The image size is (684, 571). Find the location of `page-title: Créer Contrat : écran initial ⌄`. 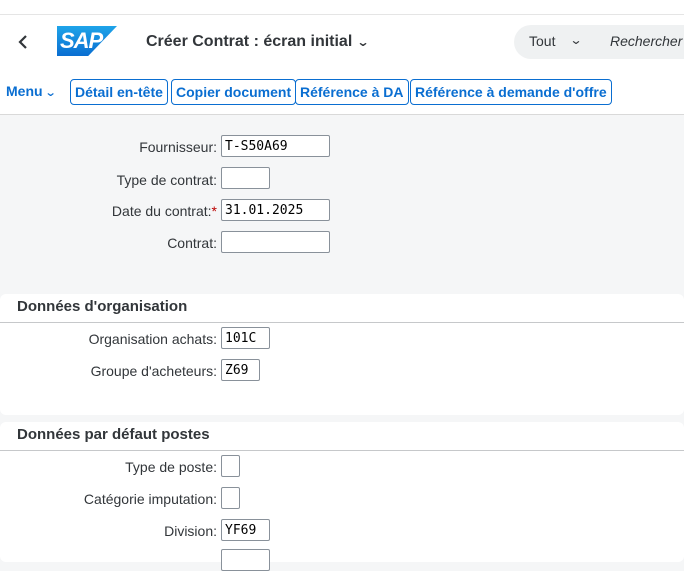

page-title: Créer Contrat : écran initial ⌄ is located at coordinates (258, 42).